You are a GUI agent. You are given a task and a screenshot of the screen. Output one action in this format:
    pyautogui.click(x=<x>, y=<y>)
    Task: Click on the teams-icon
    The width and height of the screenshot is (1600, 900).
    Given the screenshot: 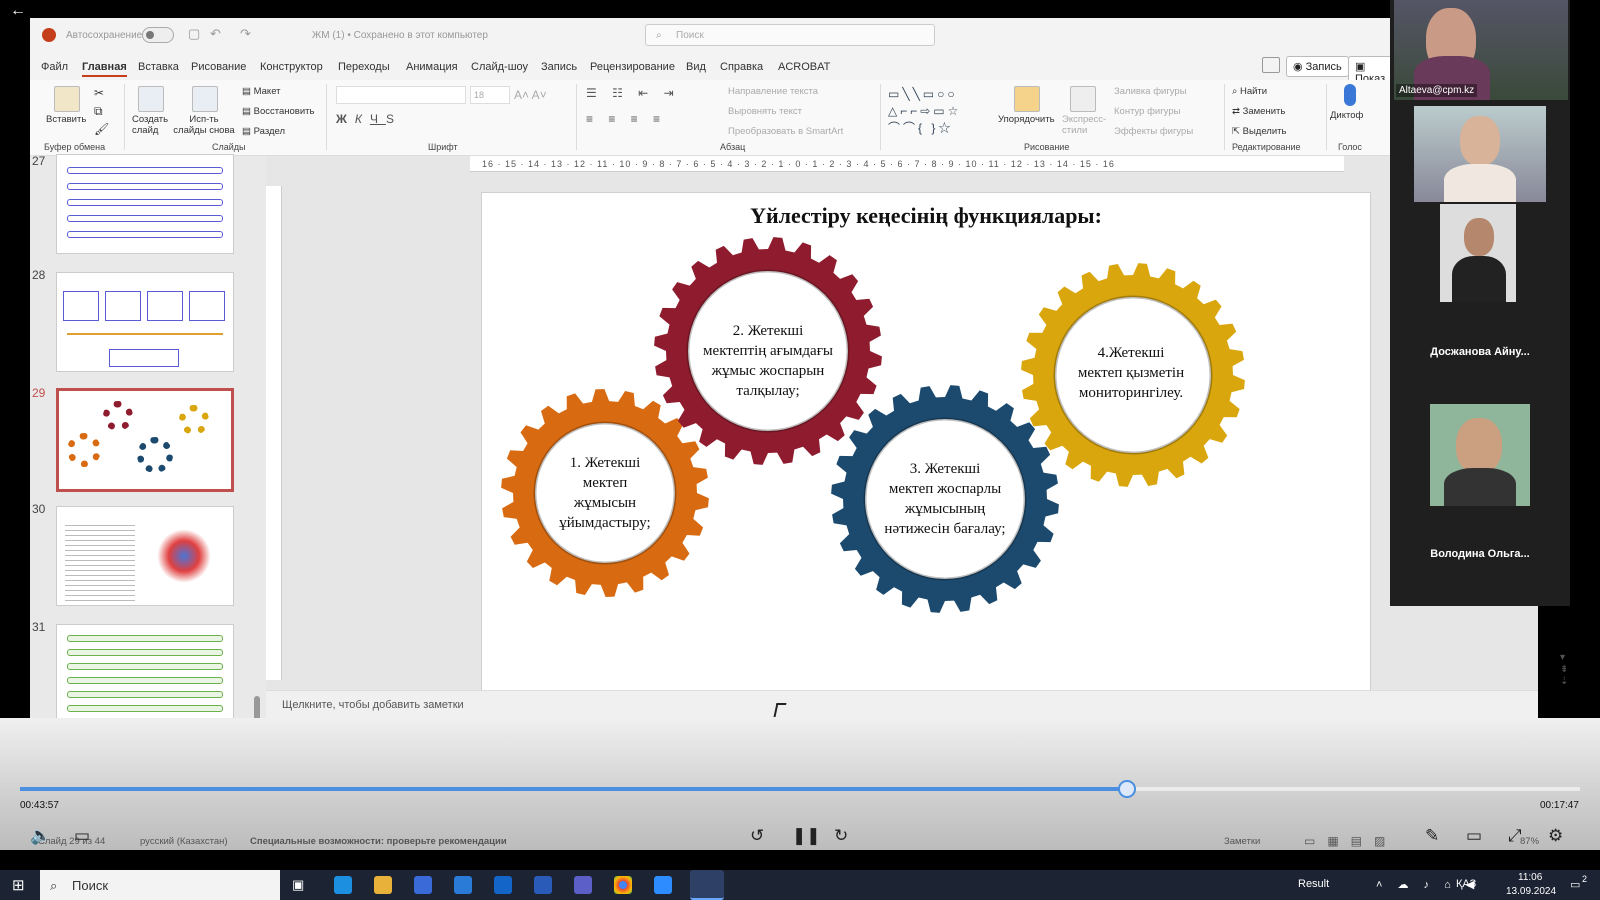 What is the action you would take?
    pyautogui.click(x=583, y=885)
    